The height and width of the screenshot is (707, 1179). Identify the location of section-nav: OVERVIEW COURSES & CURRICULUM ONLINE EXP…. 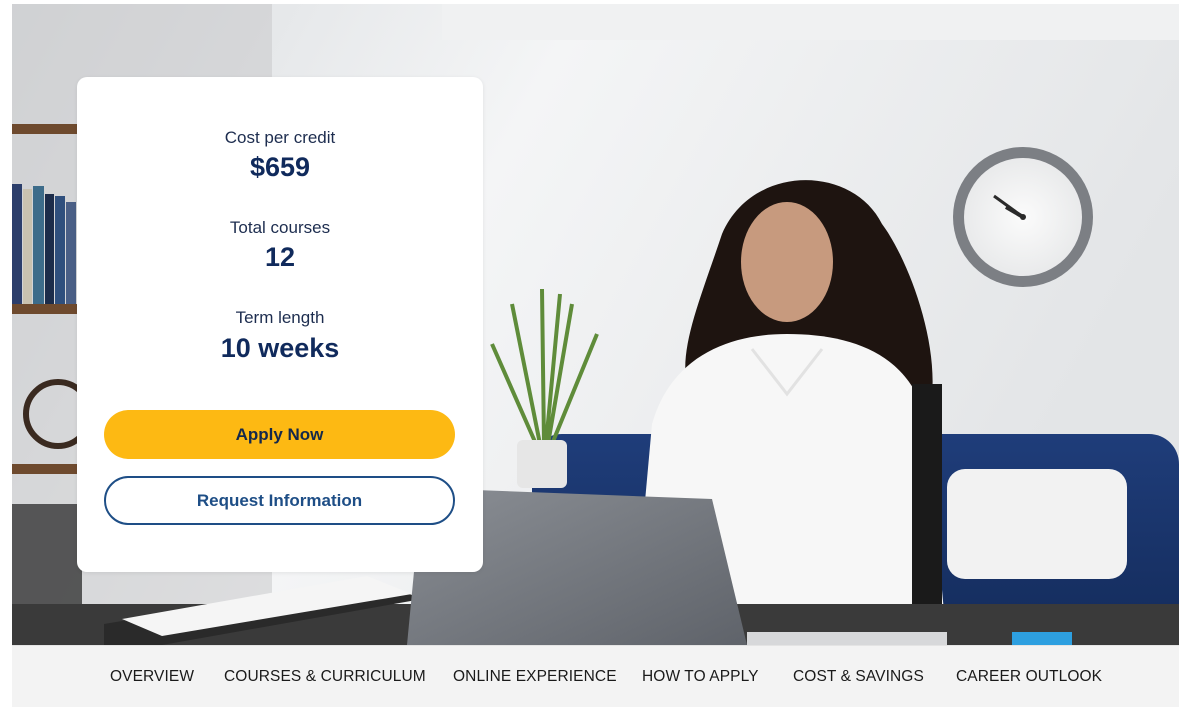
(595, 676).